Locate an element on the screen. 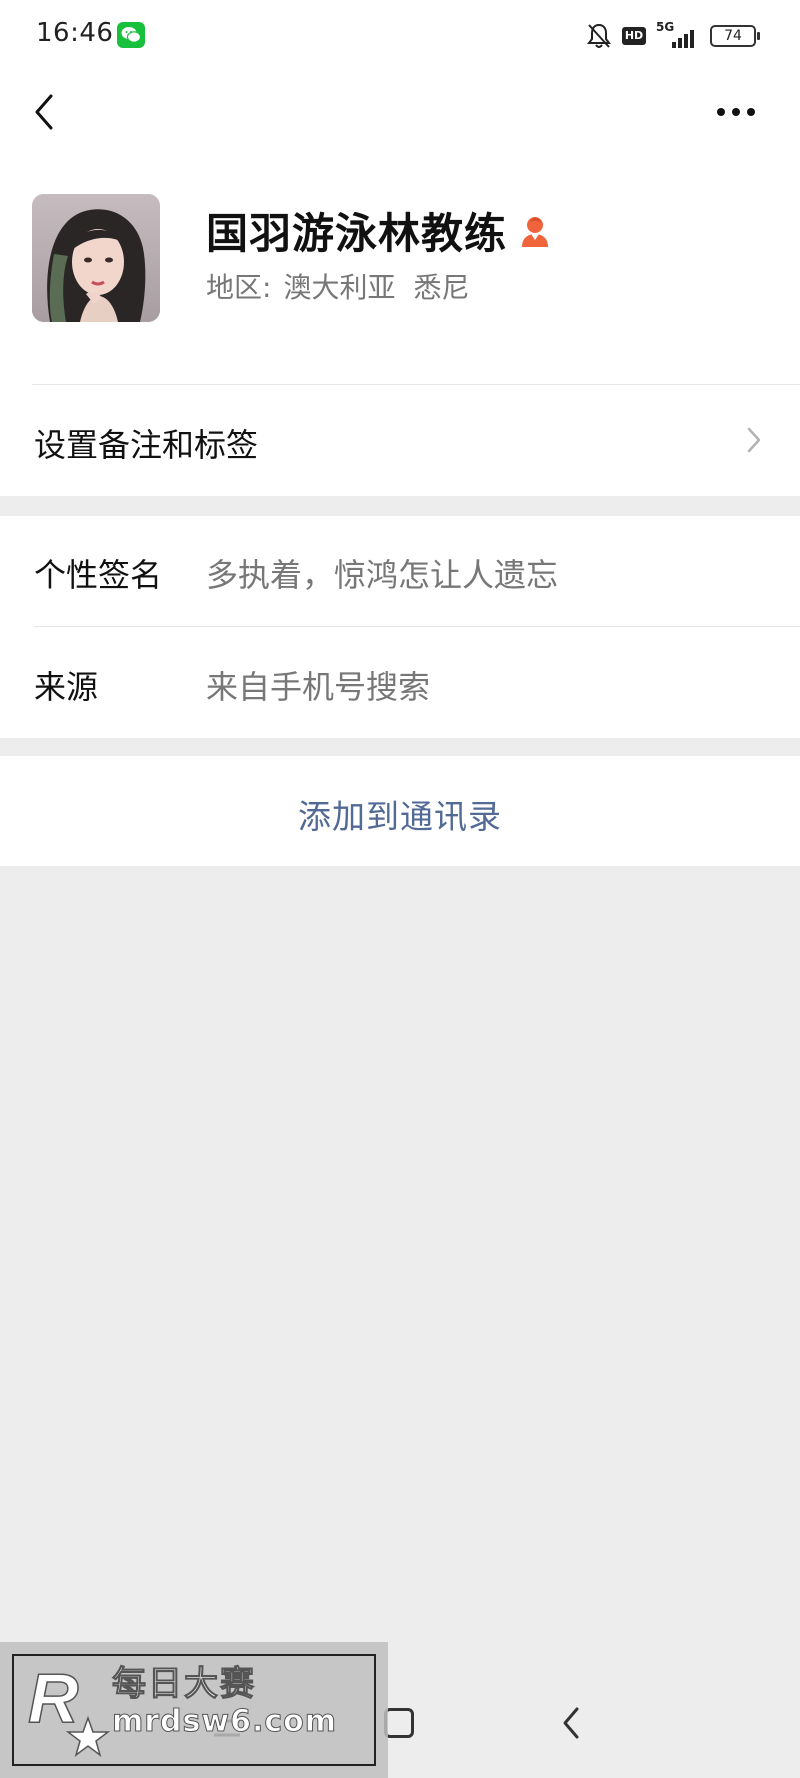 Image resolution: width=800 pixels, height=1778 pixels. back-button is located at coordinates (44, 112).